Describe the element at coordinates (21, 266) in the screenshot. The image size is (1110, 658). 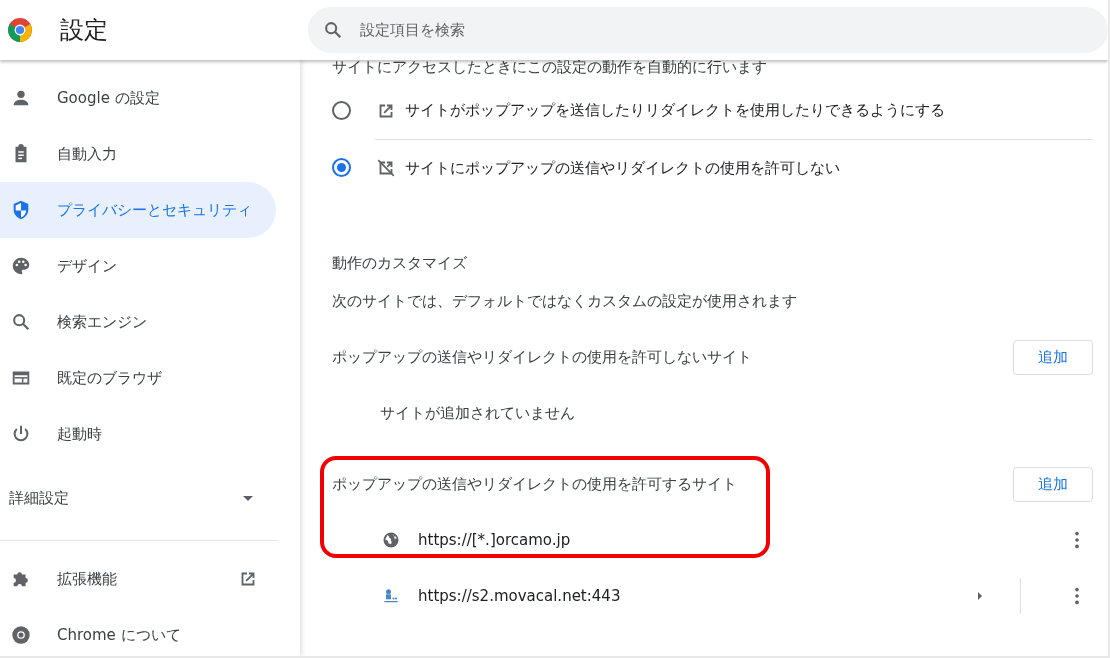
I see `palette-icon` at that location.